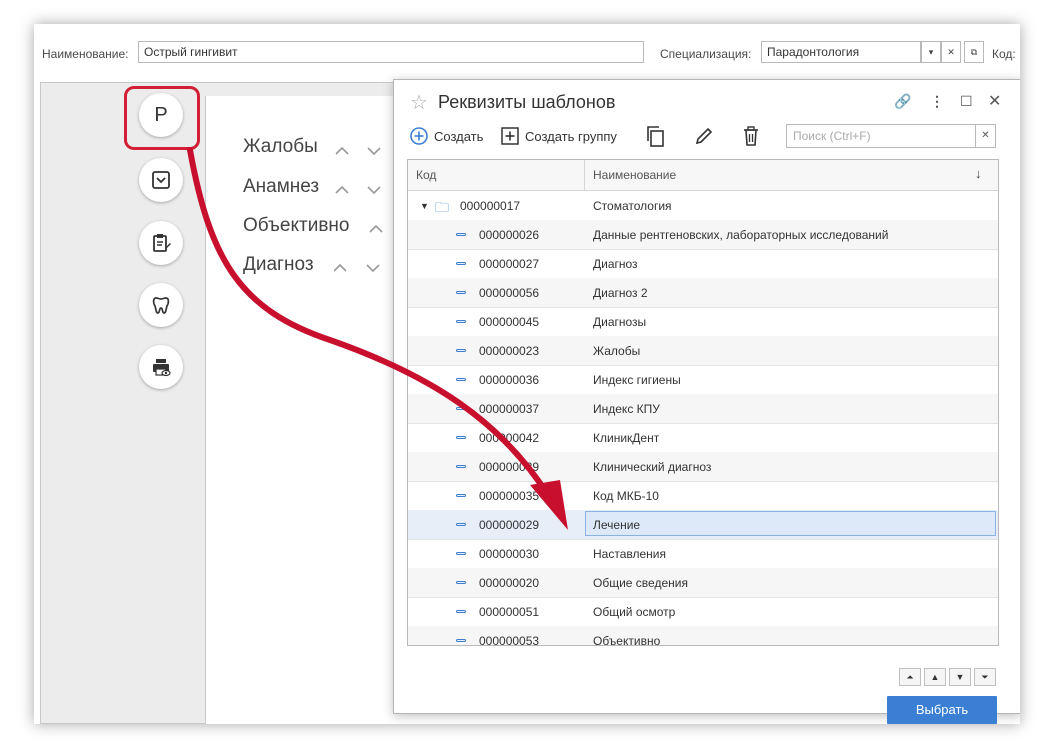 The image size is (1053, 754). I want to click on table-row: 000000056 Диагноз 2, so click(703, 293).